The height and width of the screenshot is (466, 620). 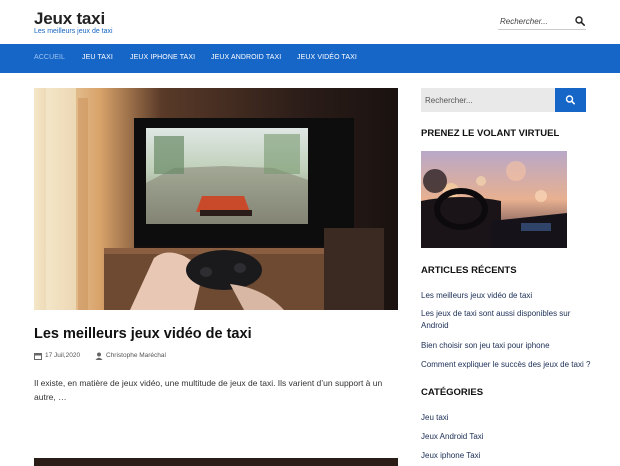 What do you see at coordinates (327, 57) in the screenshot?
I see `nav-item-jeux-video-taxi: JEUX VIDÉO TAXI` at bounding box center [327, 57].